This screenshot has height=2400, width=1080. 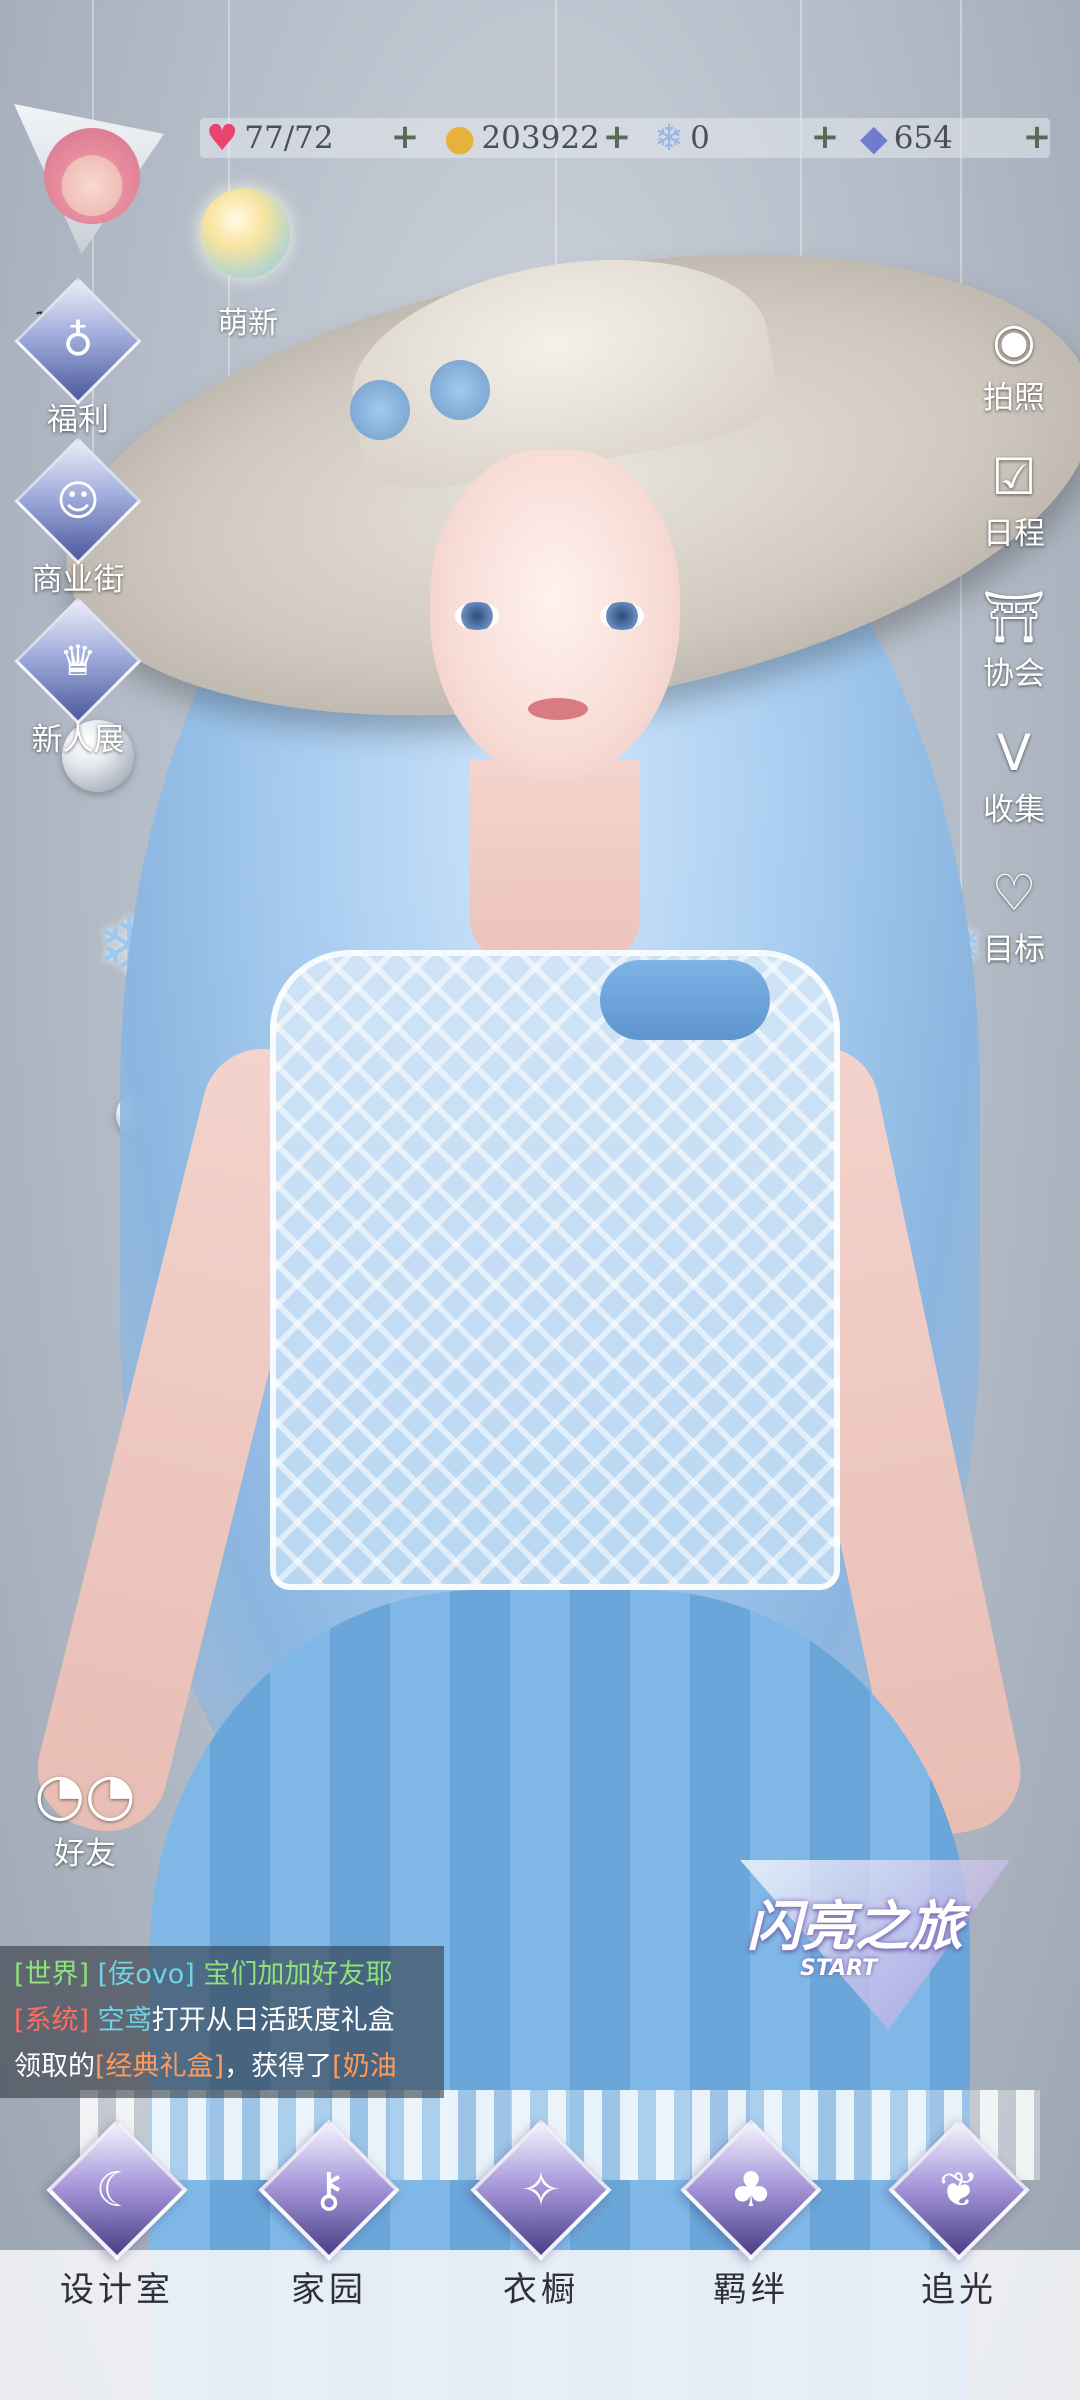 I want to click on photo-label: 拍照, so click(x=1014, y=398).